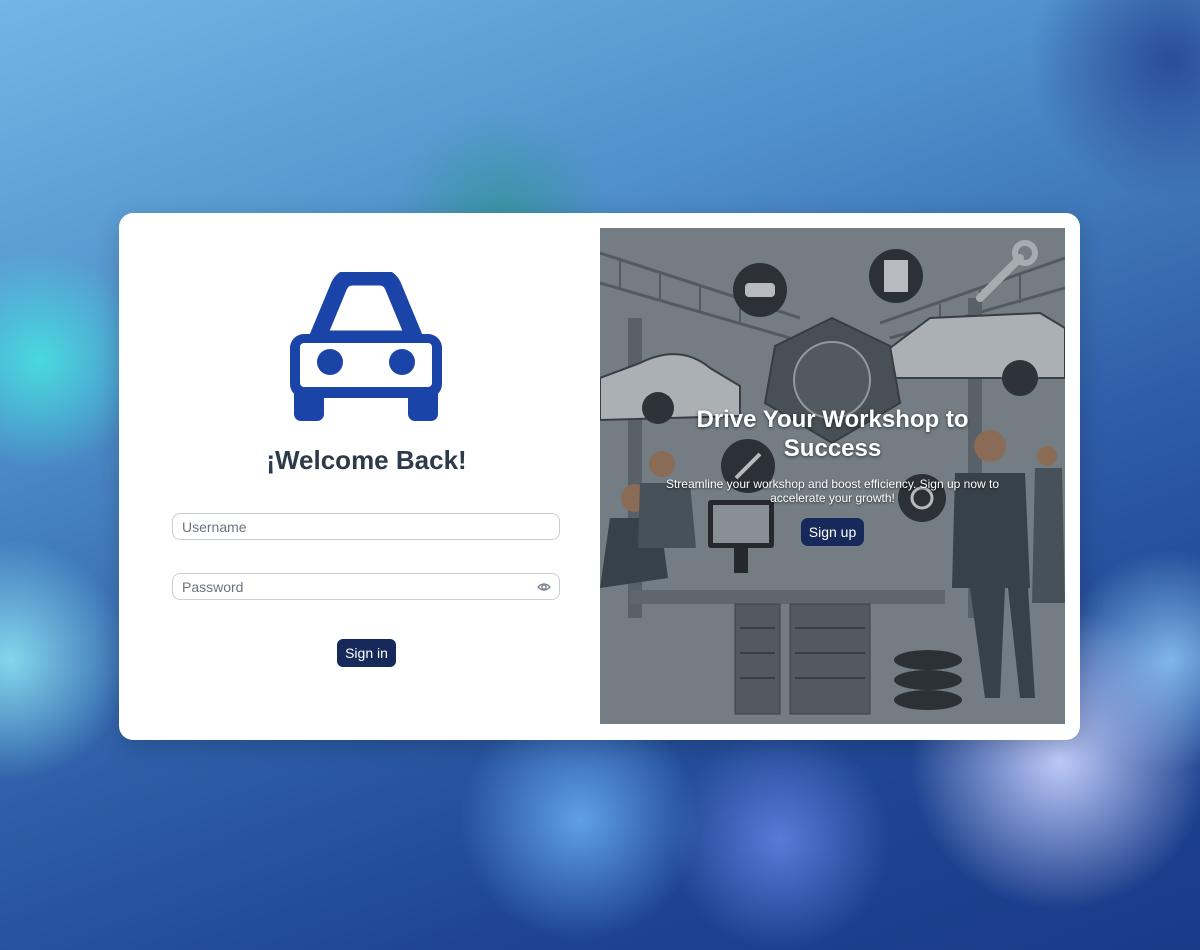 The width and height of the screenshot is (1200, 950). What do you see at coordinates (347, 586) in the screenshot?
I see `password-input` at bounding box center [347, 586].